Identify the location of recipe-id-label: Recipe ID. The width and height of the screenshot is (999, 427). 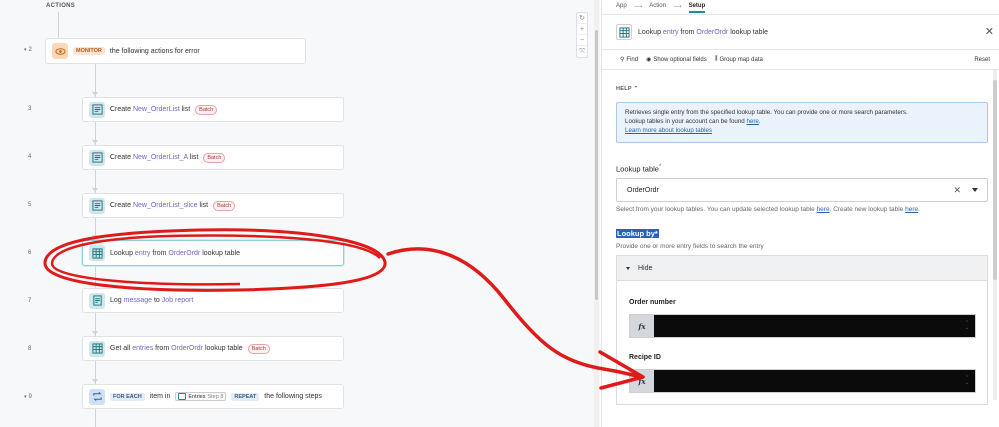
(645, 357).